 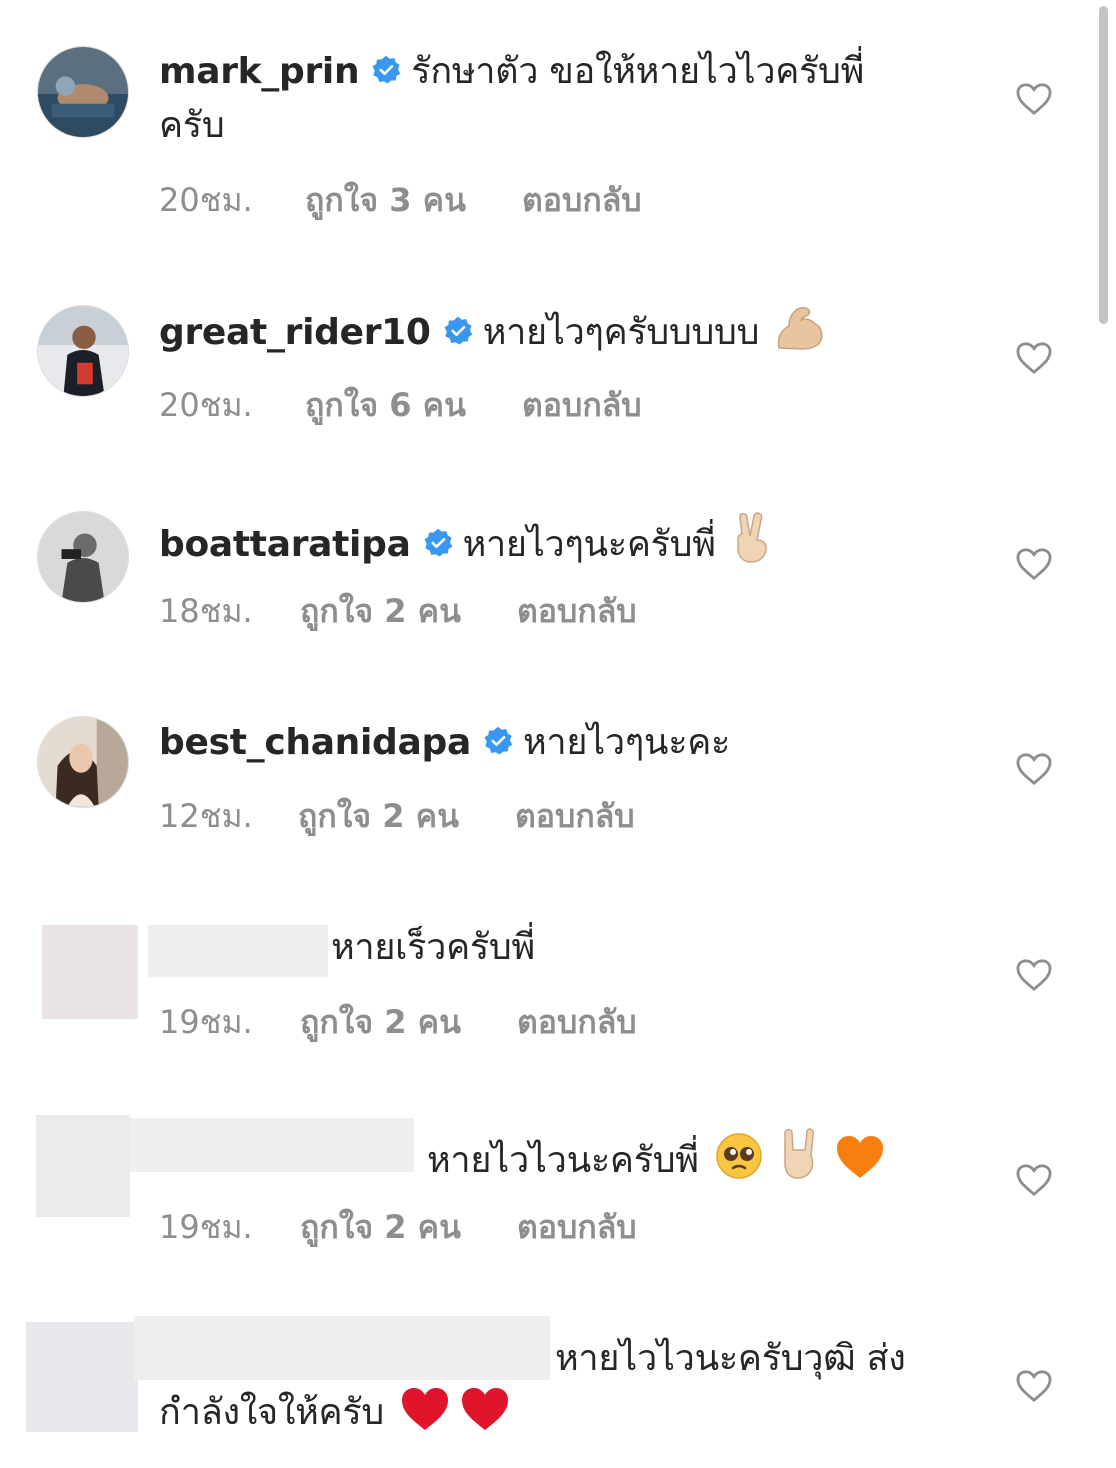 I want to click on comment-text-continued: ครับ, so click(x=192, y=125).